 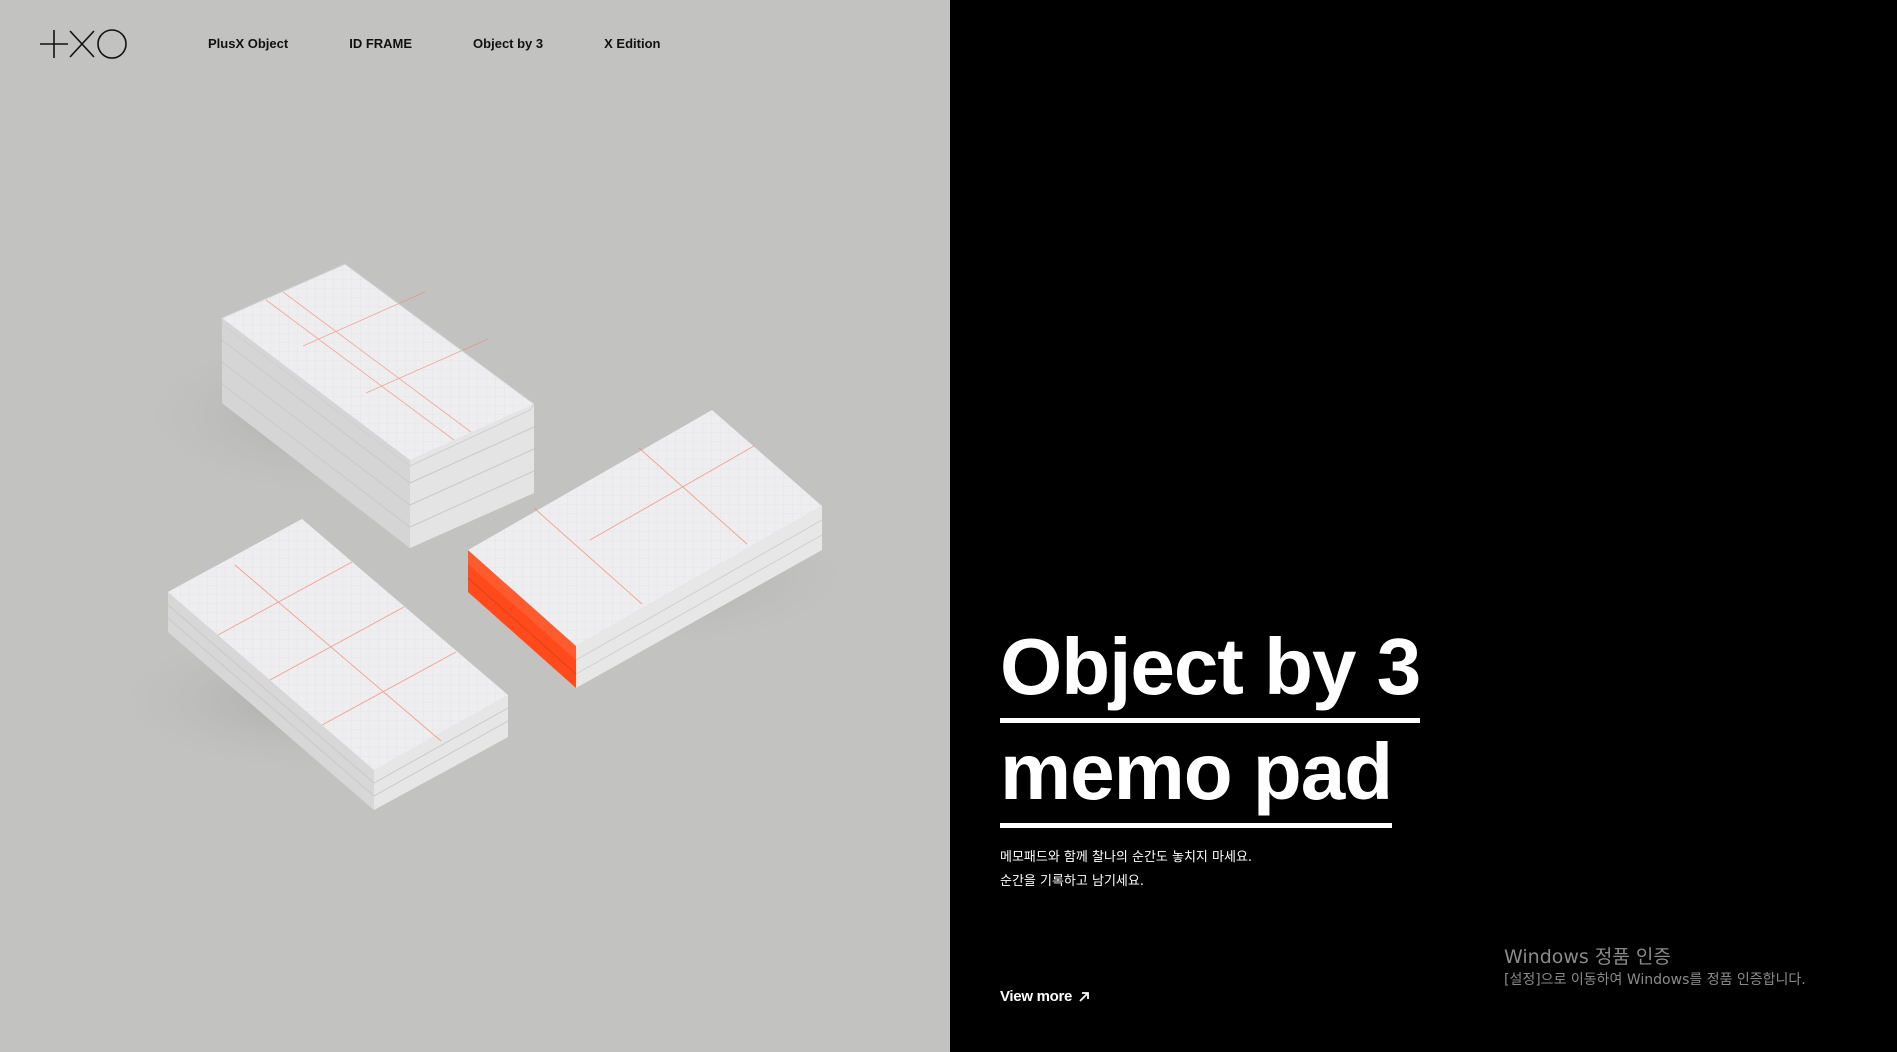 I want to click on hero-description: 메모패드와 함께 찰나의 순간도 놓치지 마세요. 순간을 기록하고 남기세요., so click(x=1126, y=870).